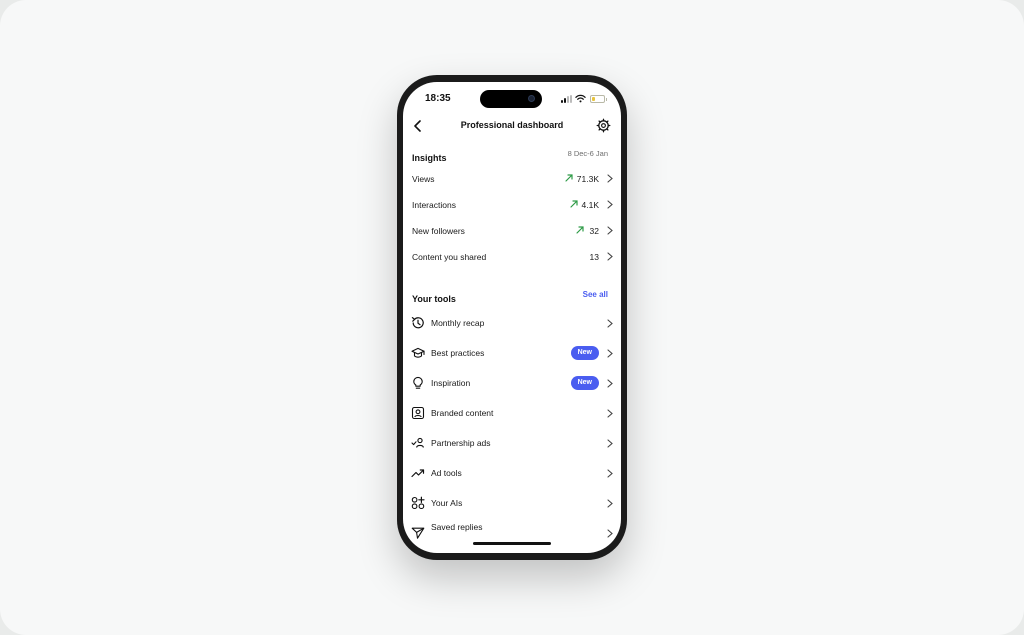 This screenshot has width=1024, height=635. I want to click on insight-label: New followers, so click(438, 231).